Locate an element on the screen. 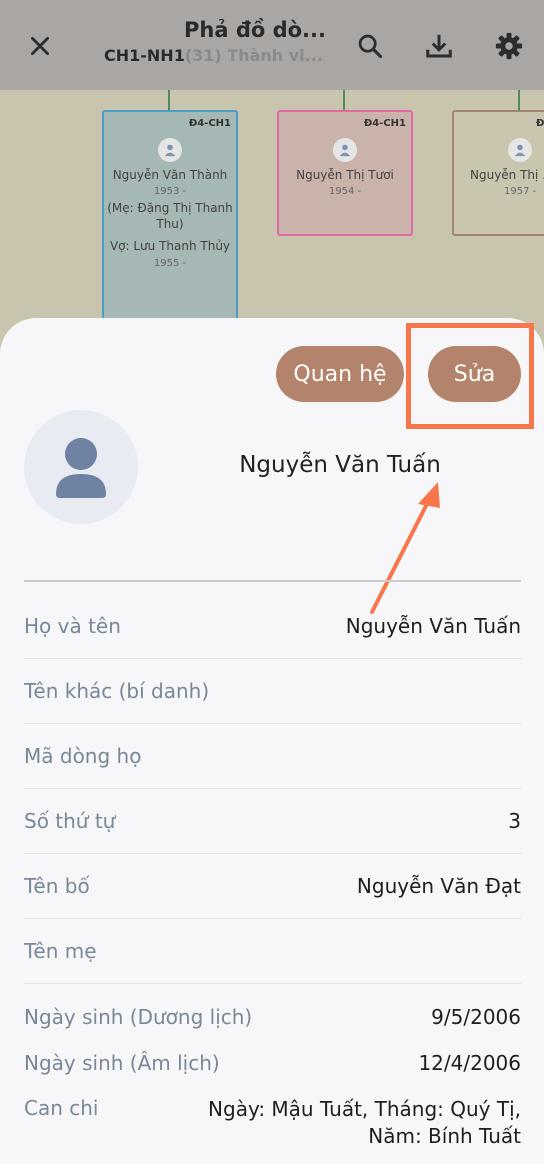  field-birth-lunar: Ngày sinh (Âm lịch) 12/4/2006 is located at coordinates (272, 1063).